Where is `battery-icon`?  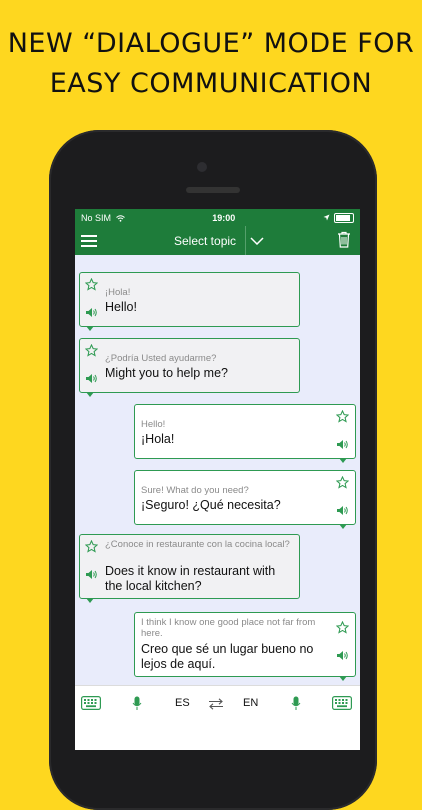 battery-icon is located at coordinates (344, 217).